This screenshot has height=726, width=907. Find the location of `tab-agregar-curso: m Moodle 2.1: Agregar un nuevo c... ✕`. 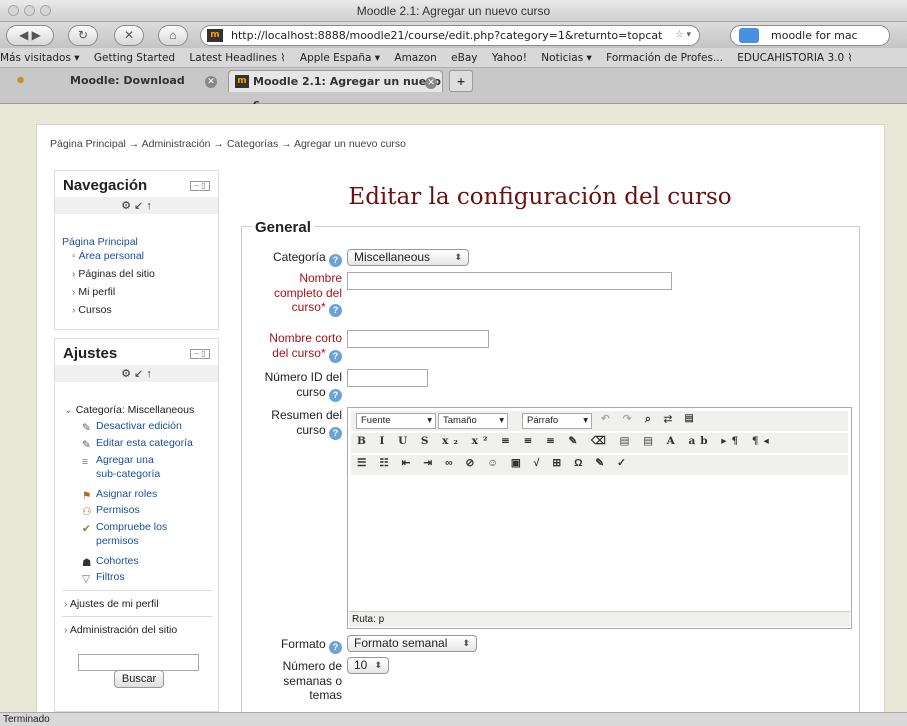

tab-agregar-curso: m Moodle 2.1: Agregar un nuevo c... ✕ is located at coordinates (335, 90).